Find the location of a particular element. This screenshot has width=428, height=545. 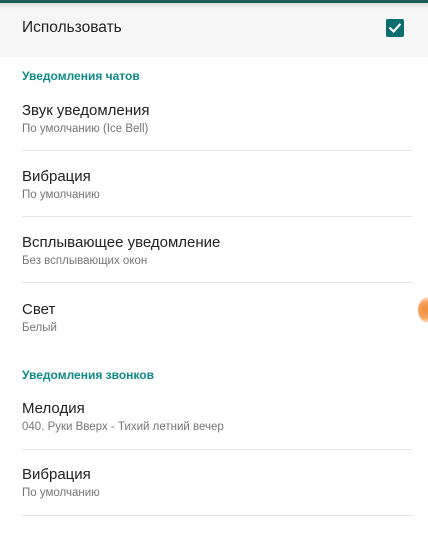

pref-popup-notification-title: Всплывающее уведомление is located at coordinates (121, 242).